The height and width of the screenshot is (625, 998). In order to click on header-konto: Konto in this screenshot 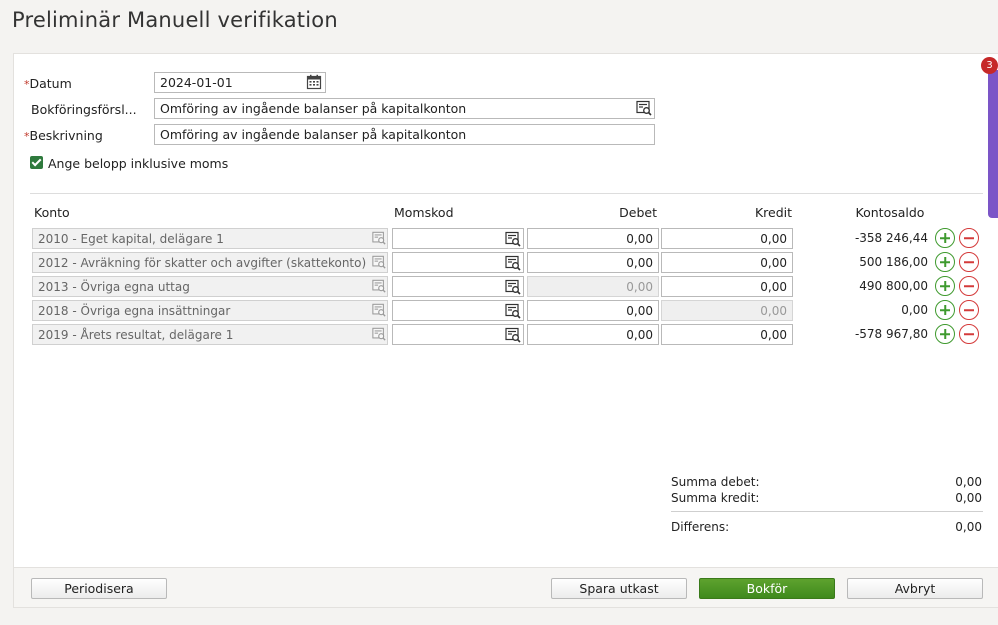, I will do `click(52, 212)`.